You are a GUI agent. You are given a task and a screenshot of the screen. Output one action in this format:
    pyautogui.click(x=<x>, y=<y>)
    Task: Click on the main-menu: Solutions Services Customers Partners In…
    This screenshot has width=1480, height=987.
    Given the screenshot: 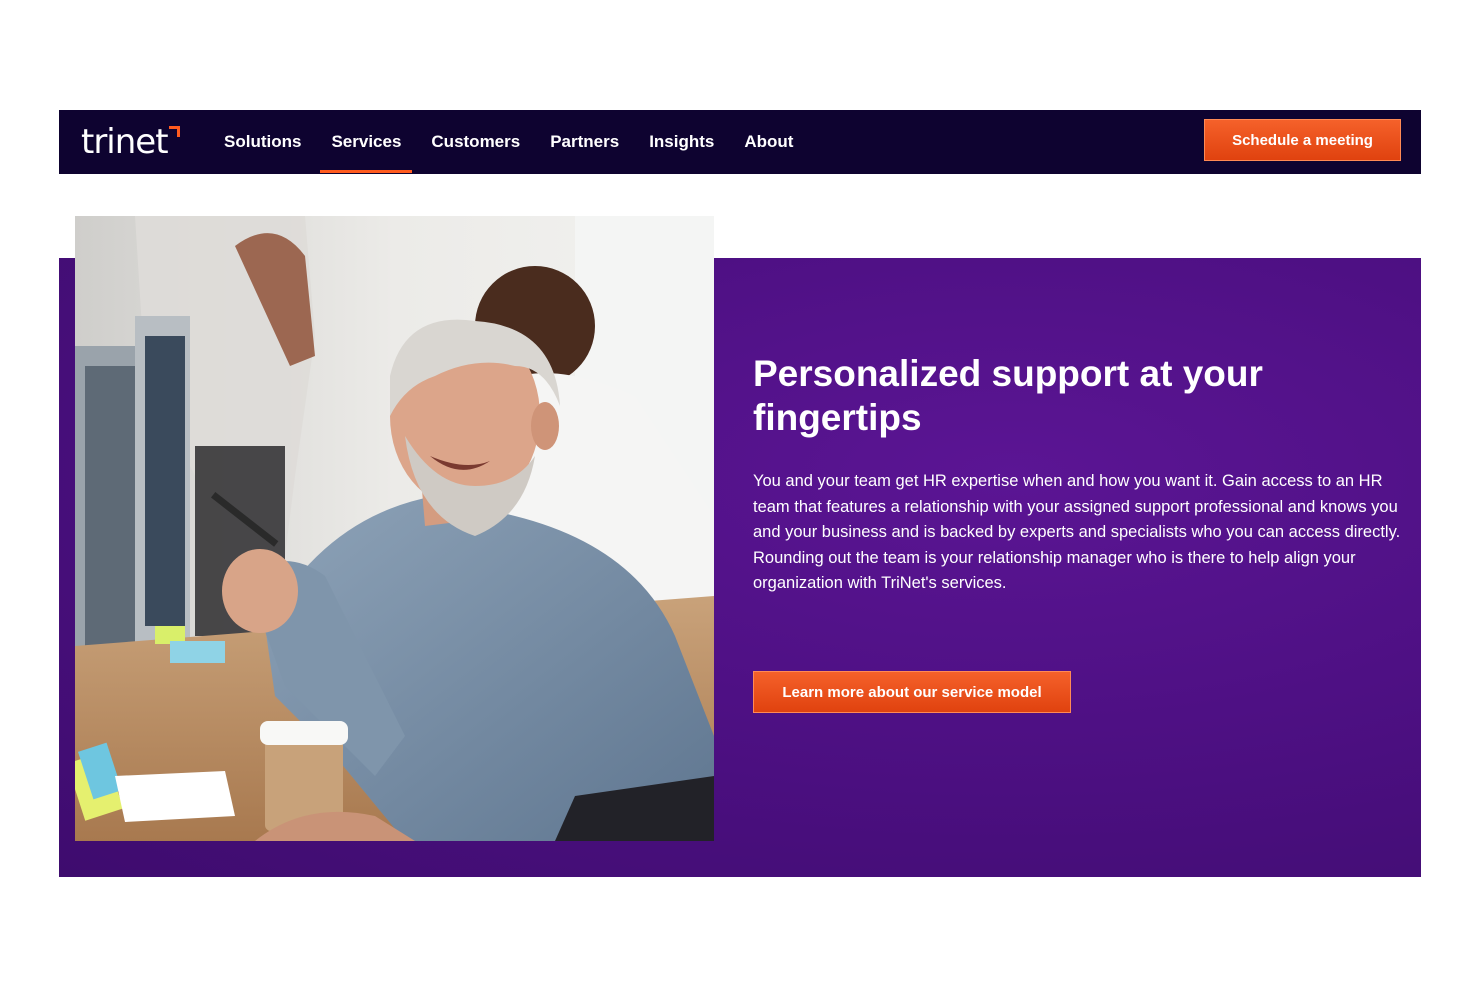 What is the action you would take?
    pyautogui.click(x=508, y=142)
    